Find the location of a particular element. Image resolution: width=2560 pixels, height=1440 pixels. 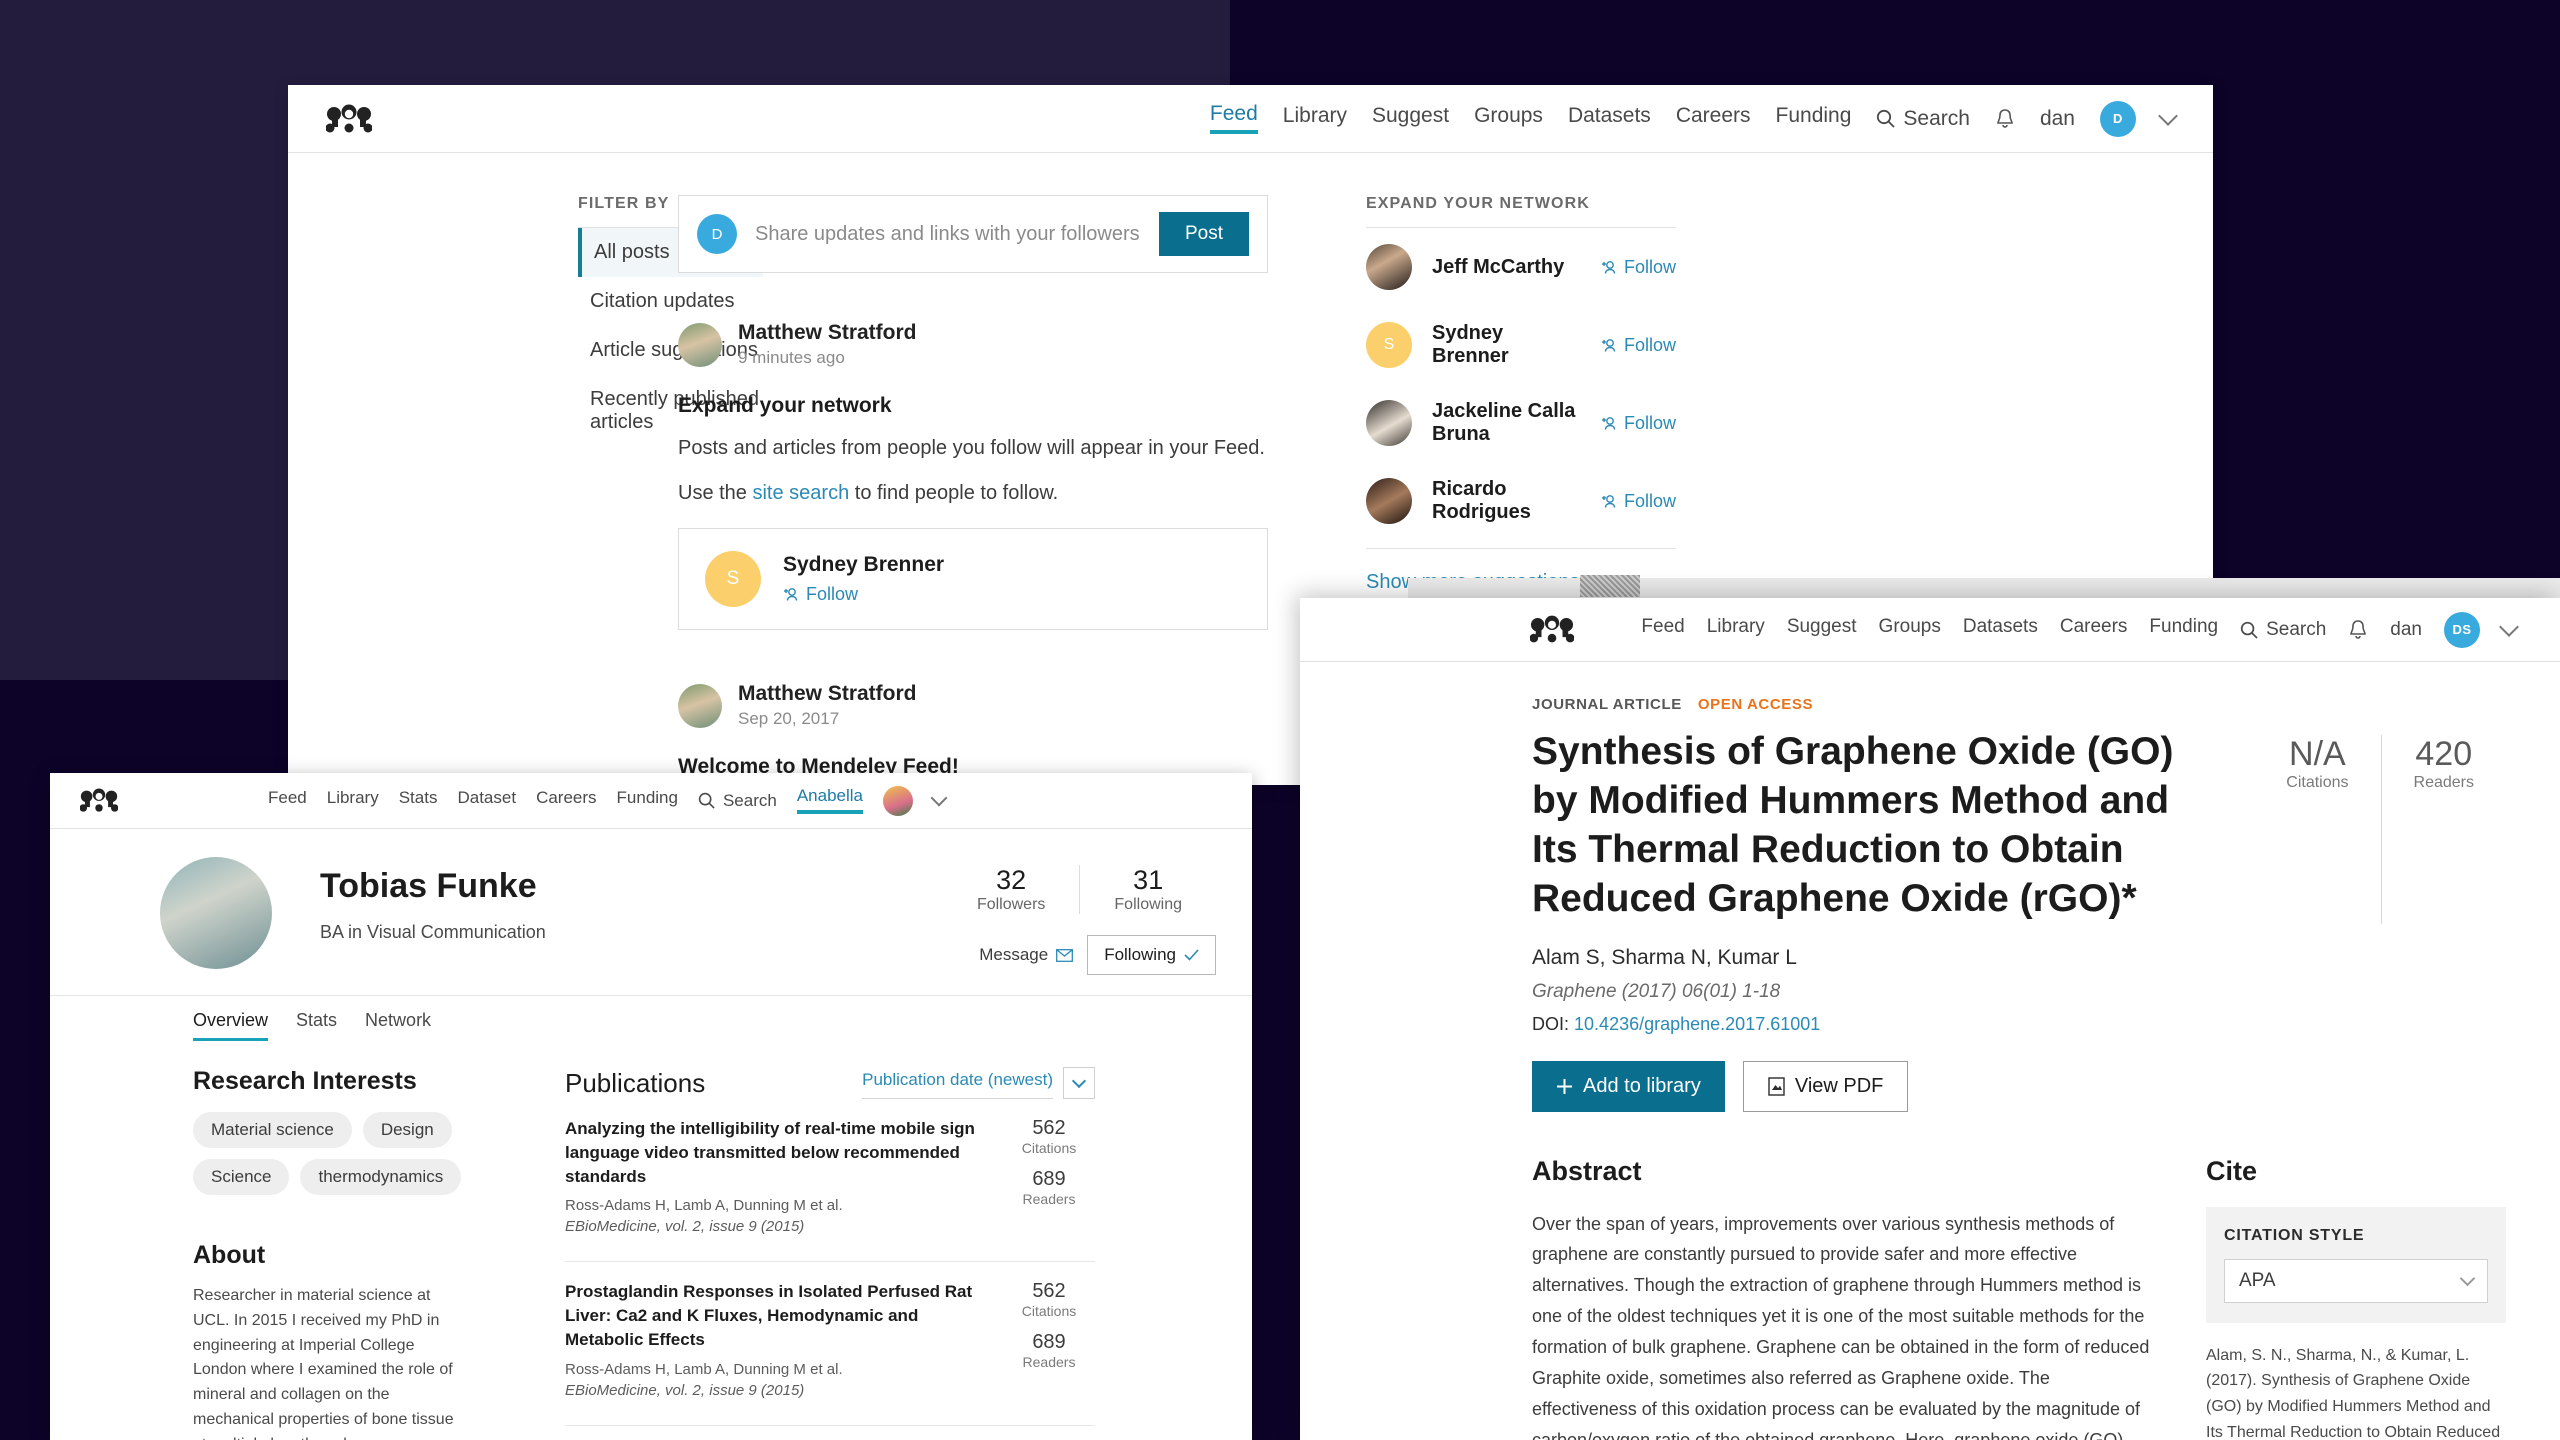

citation-style-label: CITATION STYLE is located at coordinates (2294, 1235).